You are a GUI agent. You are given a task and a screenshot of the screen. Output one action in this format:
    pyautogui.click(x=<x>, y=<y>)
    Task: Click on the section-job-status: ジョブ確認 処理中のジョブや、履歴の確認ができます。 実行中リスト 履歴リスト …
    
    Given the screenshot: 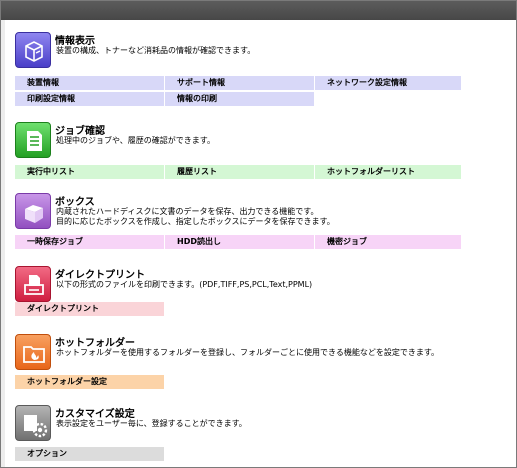 What is the action you would take?
    pyautogui.click(x=240, y=153)
    